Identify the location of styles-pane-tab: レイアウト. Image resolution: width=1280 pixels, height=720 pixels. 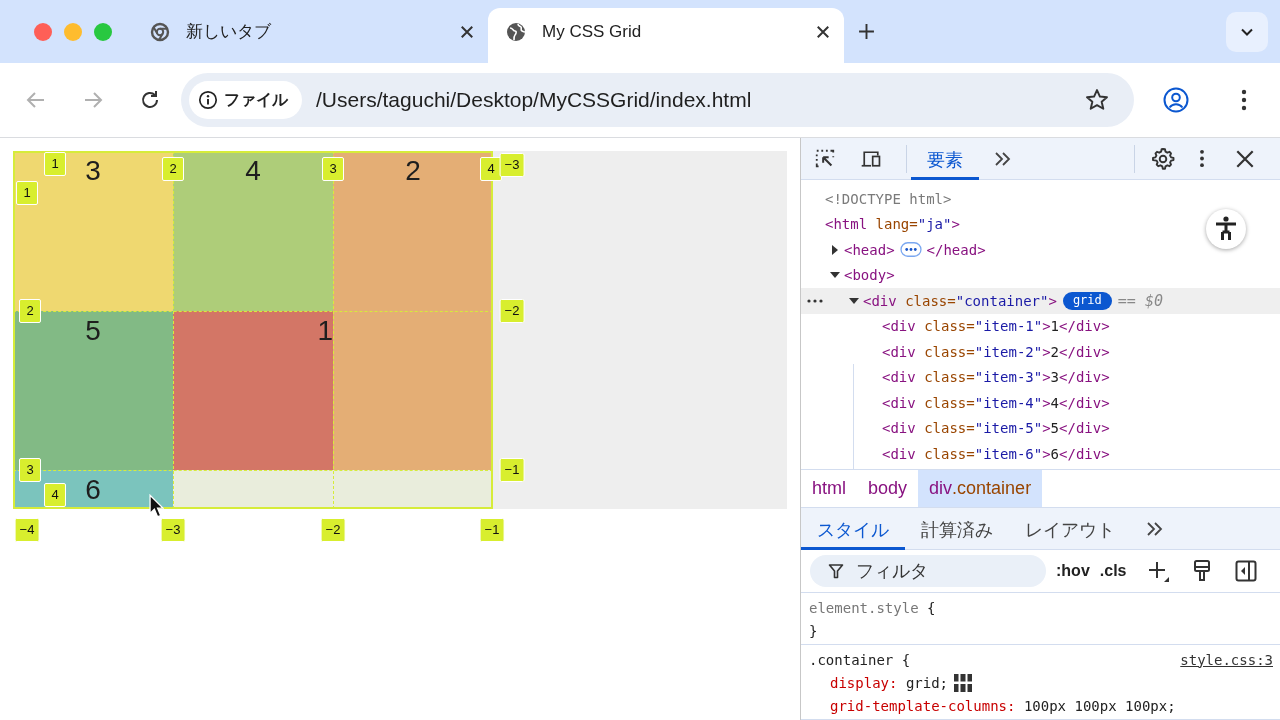
(1070, 528).